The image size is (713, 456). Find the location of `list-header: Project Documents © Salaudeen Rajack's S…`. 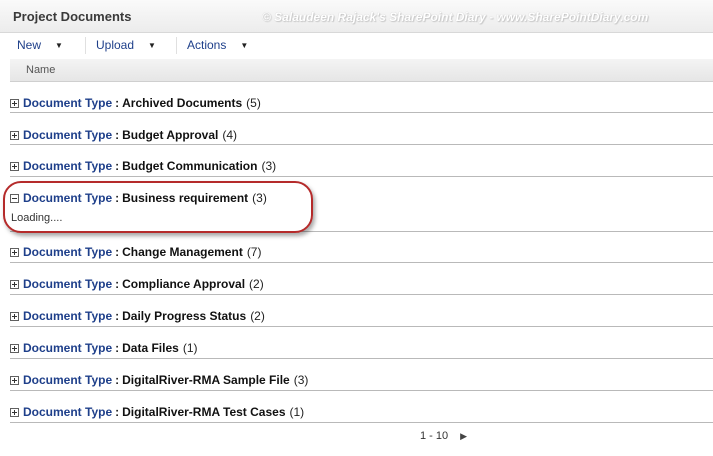

list-header: Project Documents © Salaudeen Rajack's S… is located at coordinates (356, 16).